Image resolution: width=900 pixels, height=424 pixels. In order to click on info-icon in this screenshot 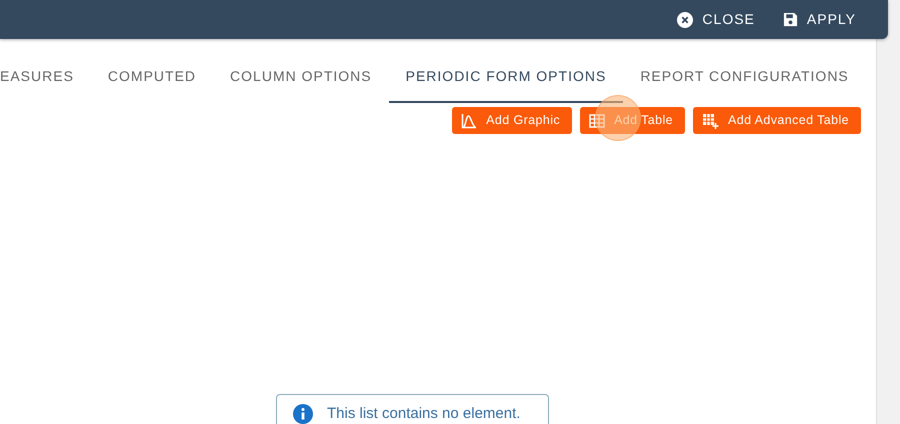, I will do `click(303, 414)`.